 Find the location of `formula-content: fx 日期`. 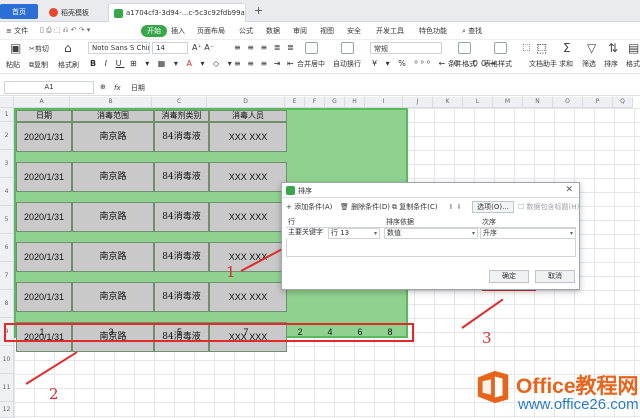

formula-content: fx 日期 is located at coordinates (129, 88).